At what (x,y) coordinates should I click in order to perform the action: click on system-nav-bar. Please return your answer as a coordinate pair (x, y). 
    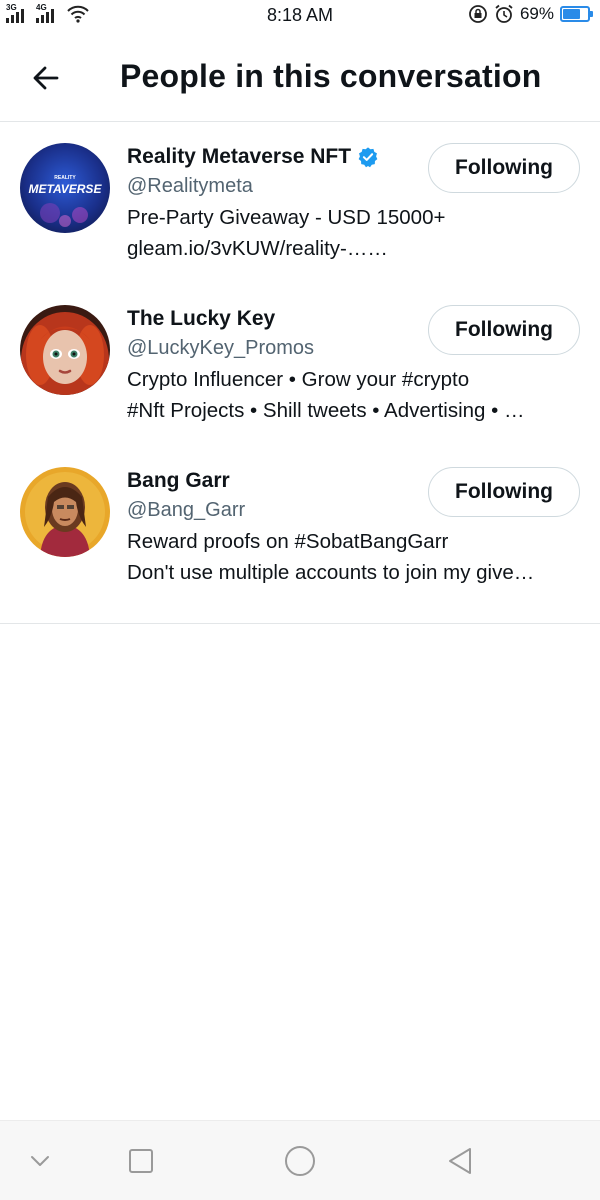
    Looking at the image, I should click on (300, 1160).